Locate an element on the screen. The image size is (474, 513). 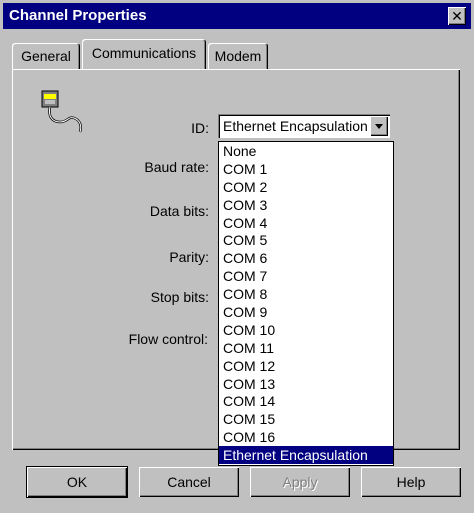
cancel-button-label: Cancel is located at coordinates (189, 482).